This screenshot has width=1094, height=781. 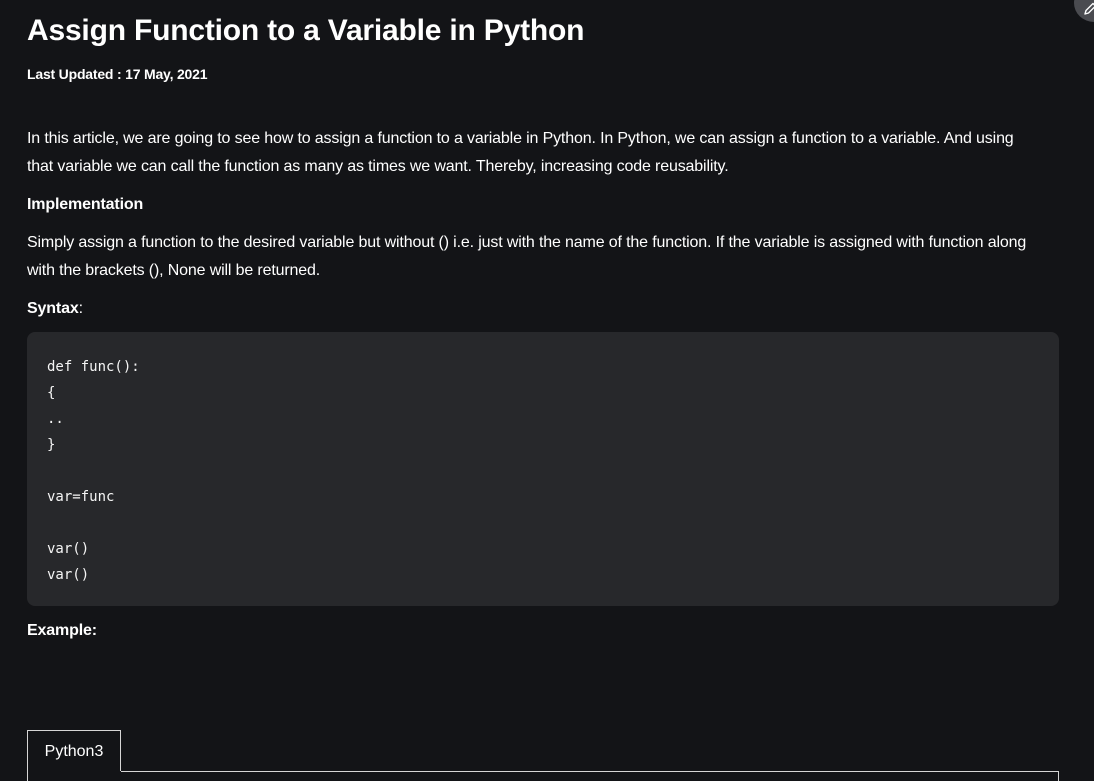 I want to click on edit-button, so click(x=1084, y=11).